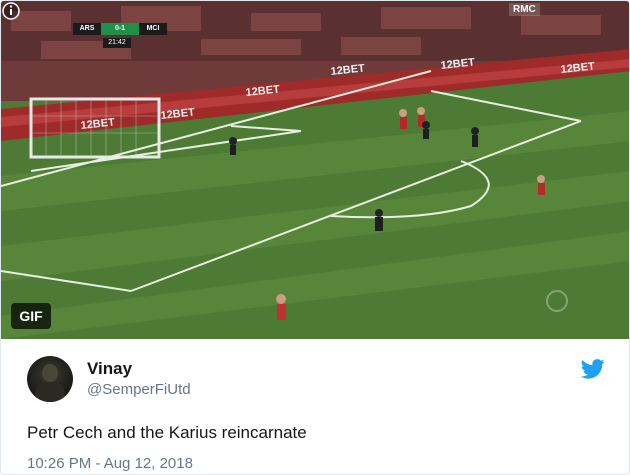 The width and height of the screenshot is (630, 475). What do you see at coordinates (139, 389) in the screenshot?
I see `author-handle: @SemperFiUtd` at bounding box center [139, 389].